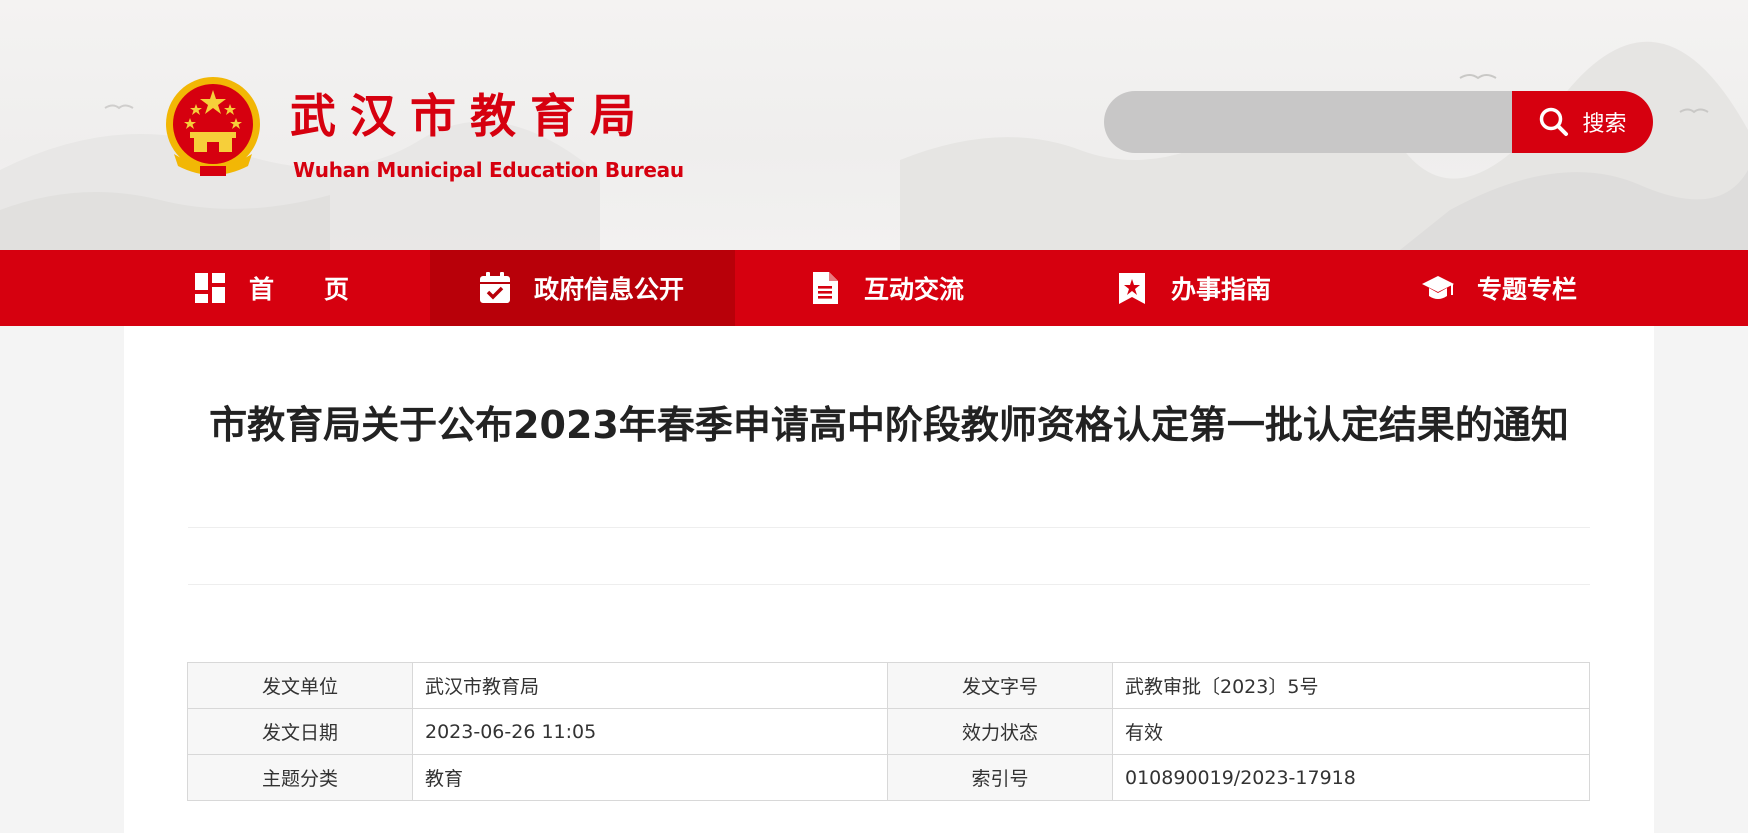 The width and height of the screenshot is (1748, 833). What do you see at coordinates (1351, 685) in the screenshot?
I see `meta-value: 武教审批〔2023〕5号` at bounding box center [1351, 685].